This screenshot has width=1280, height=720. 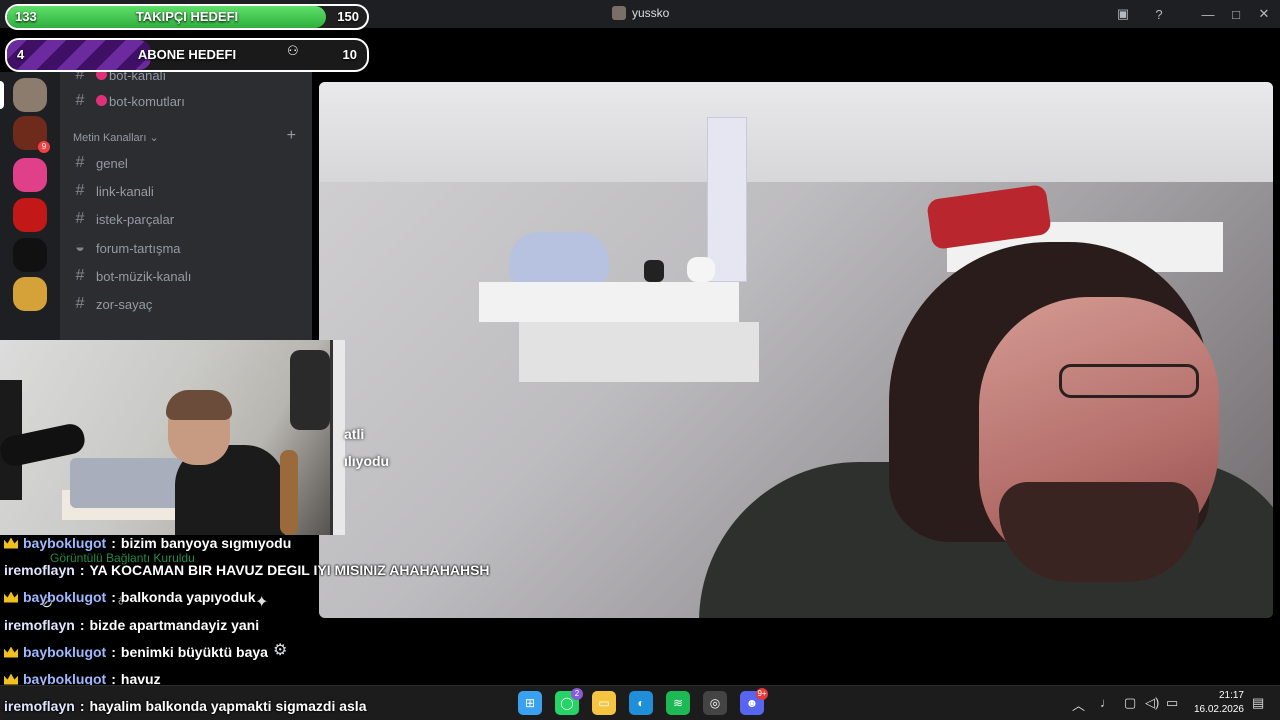 I want to click on channel-item: # link-kanali, so click(x=113, y=191).